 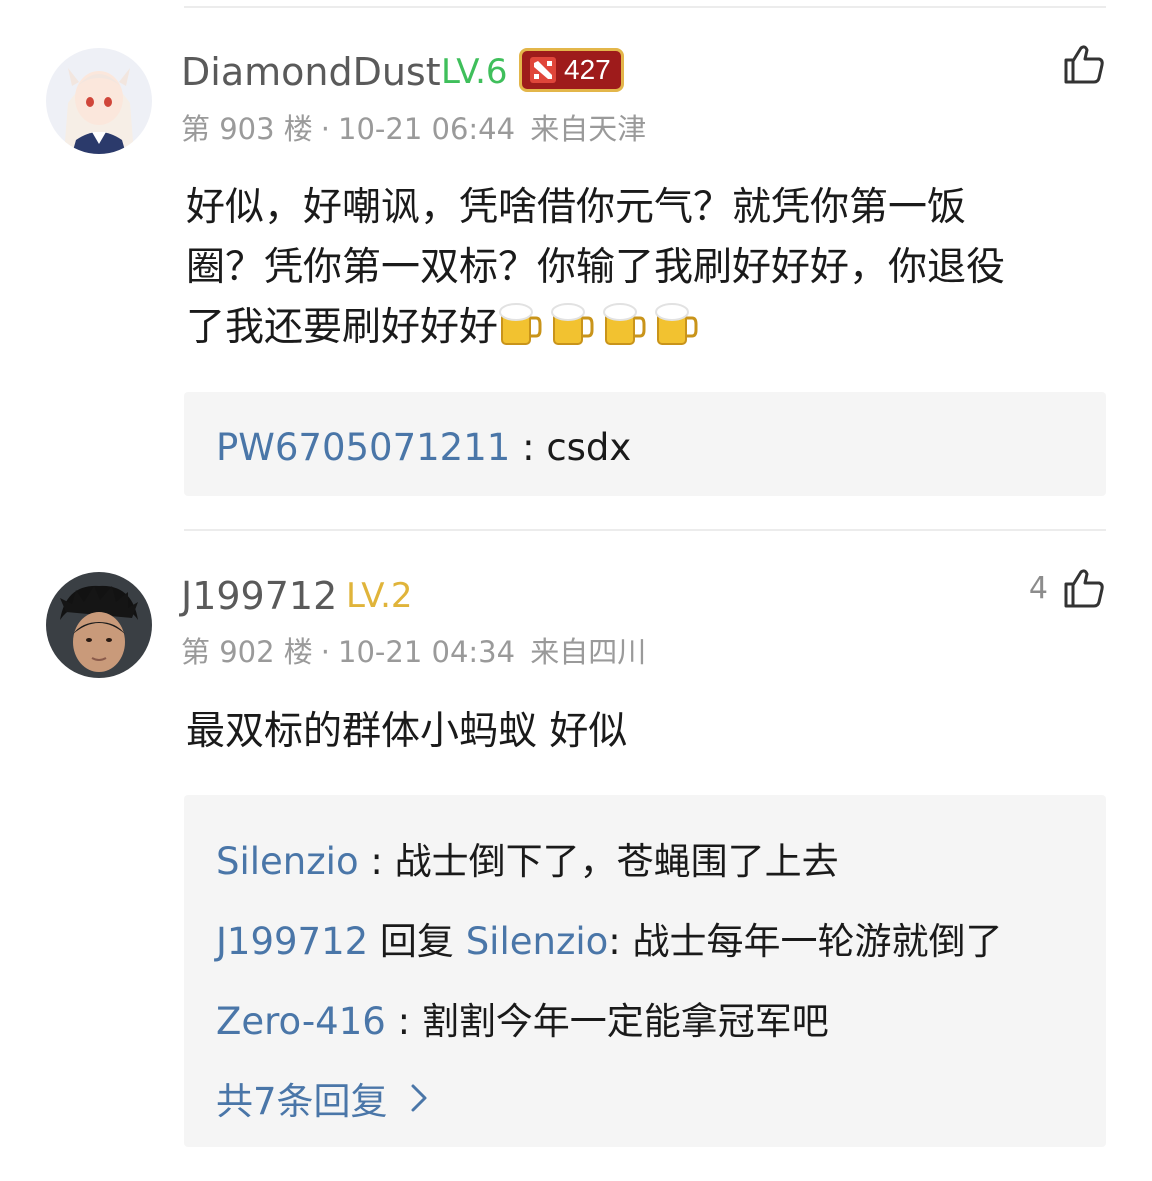 What do you see at coordinates (247, 129) in the screenshot?
I see `floor-number: 第 903 楼` at bounding box center [247, 129].